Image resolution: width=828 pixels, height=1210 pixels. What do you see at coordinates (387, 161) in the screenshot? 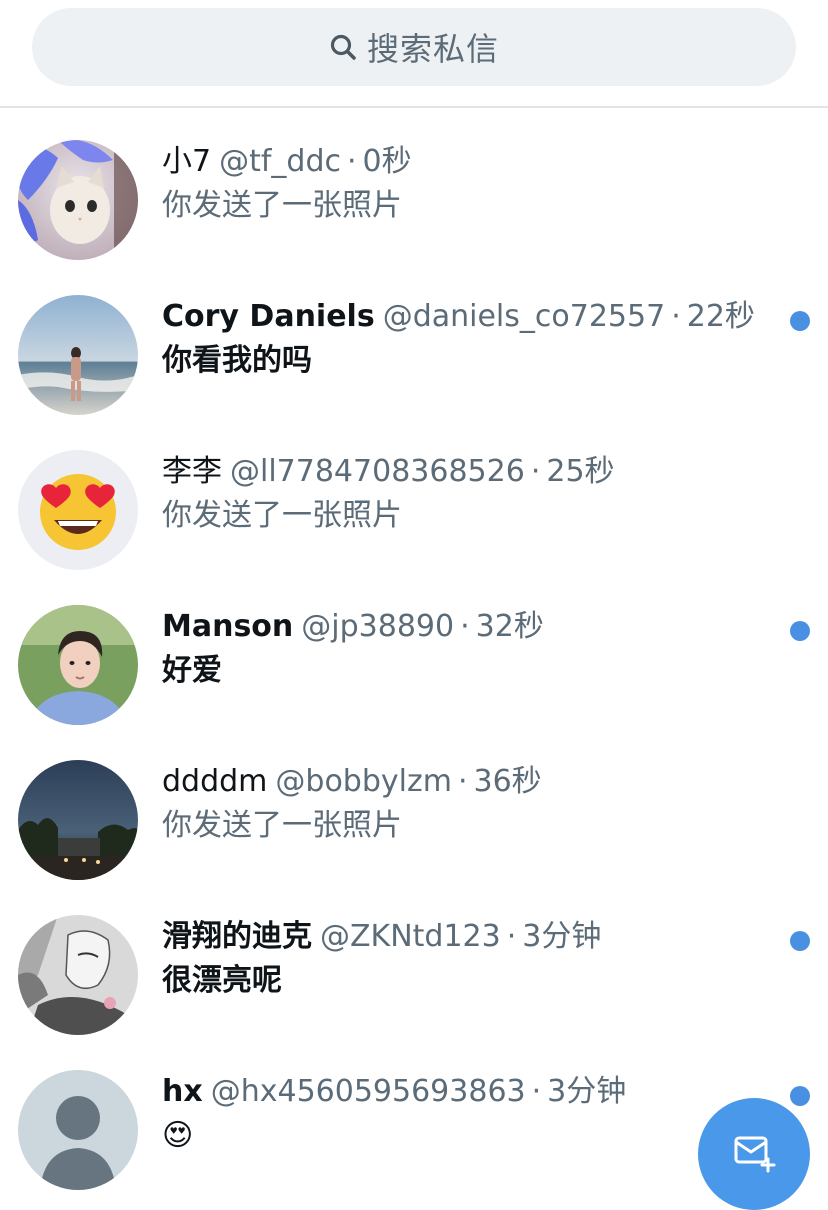
I see `timestamp: 0秒` at bounding box center [387, 161].